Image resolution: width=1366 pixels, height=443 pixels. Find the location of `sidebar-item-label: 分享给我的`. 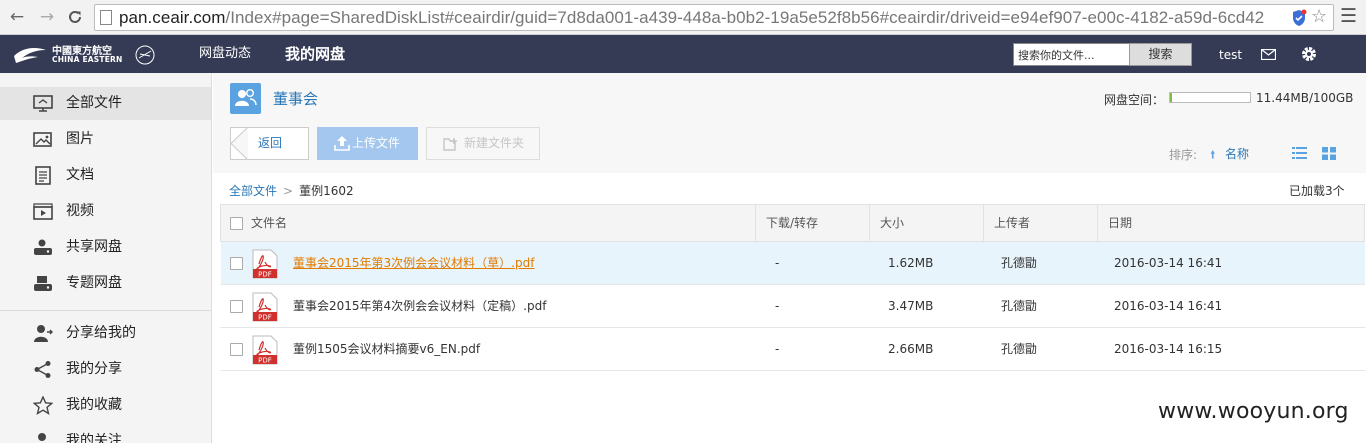

sidebar-item-label: 分享给我的 is located at coordinates (101, 333).